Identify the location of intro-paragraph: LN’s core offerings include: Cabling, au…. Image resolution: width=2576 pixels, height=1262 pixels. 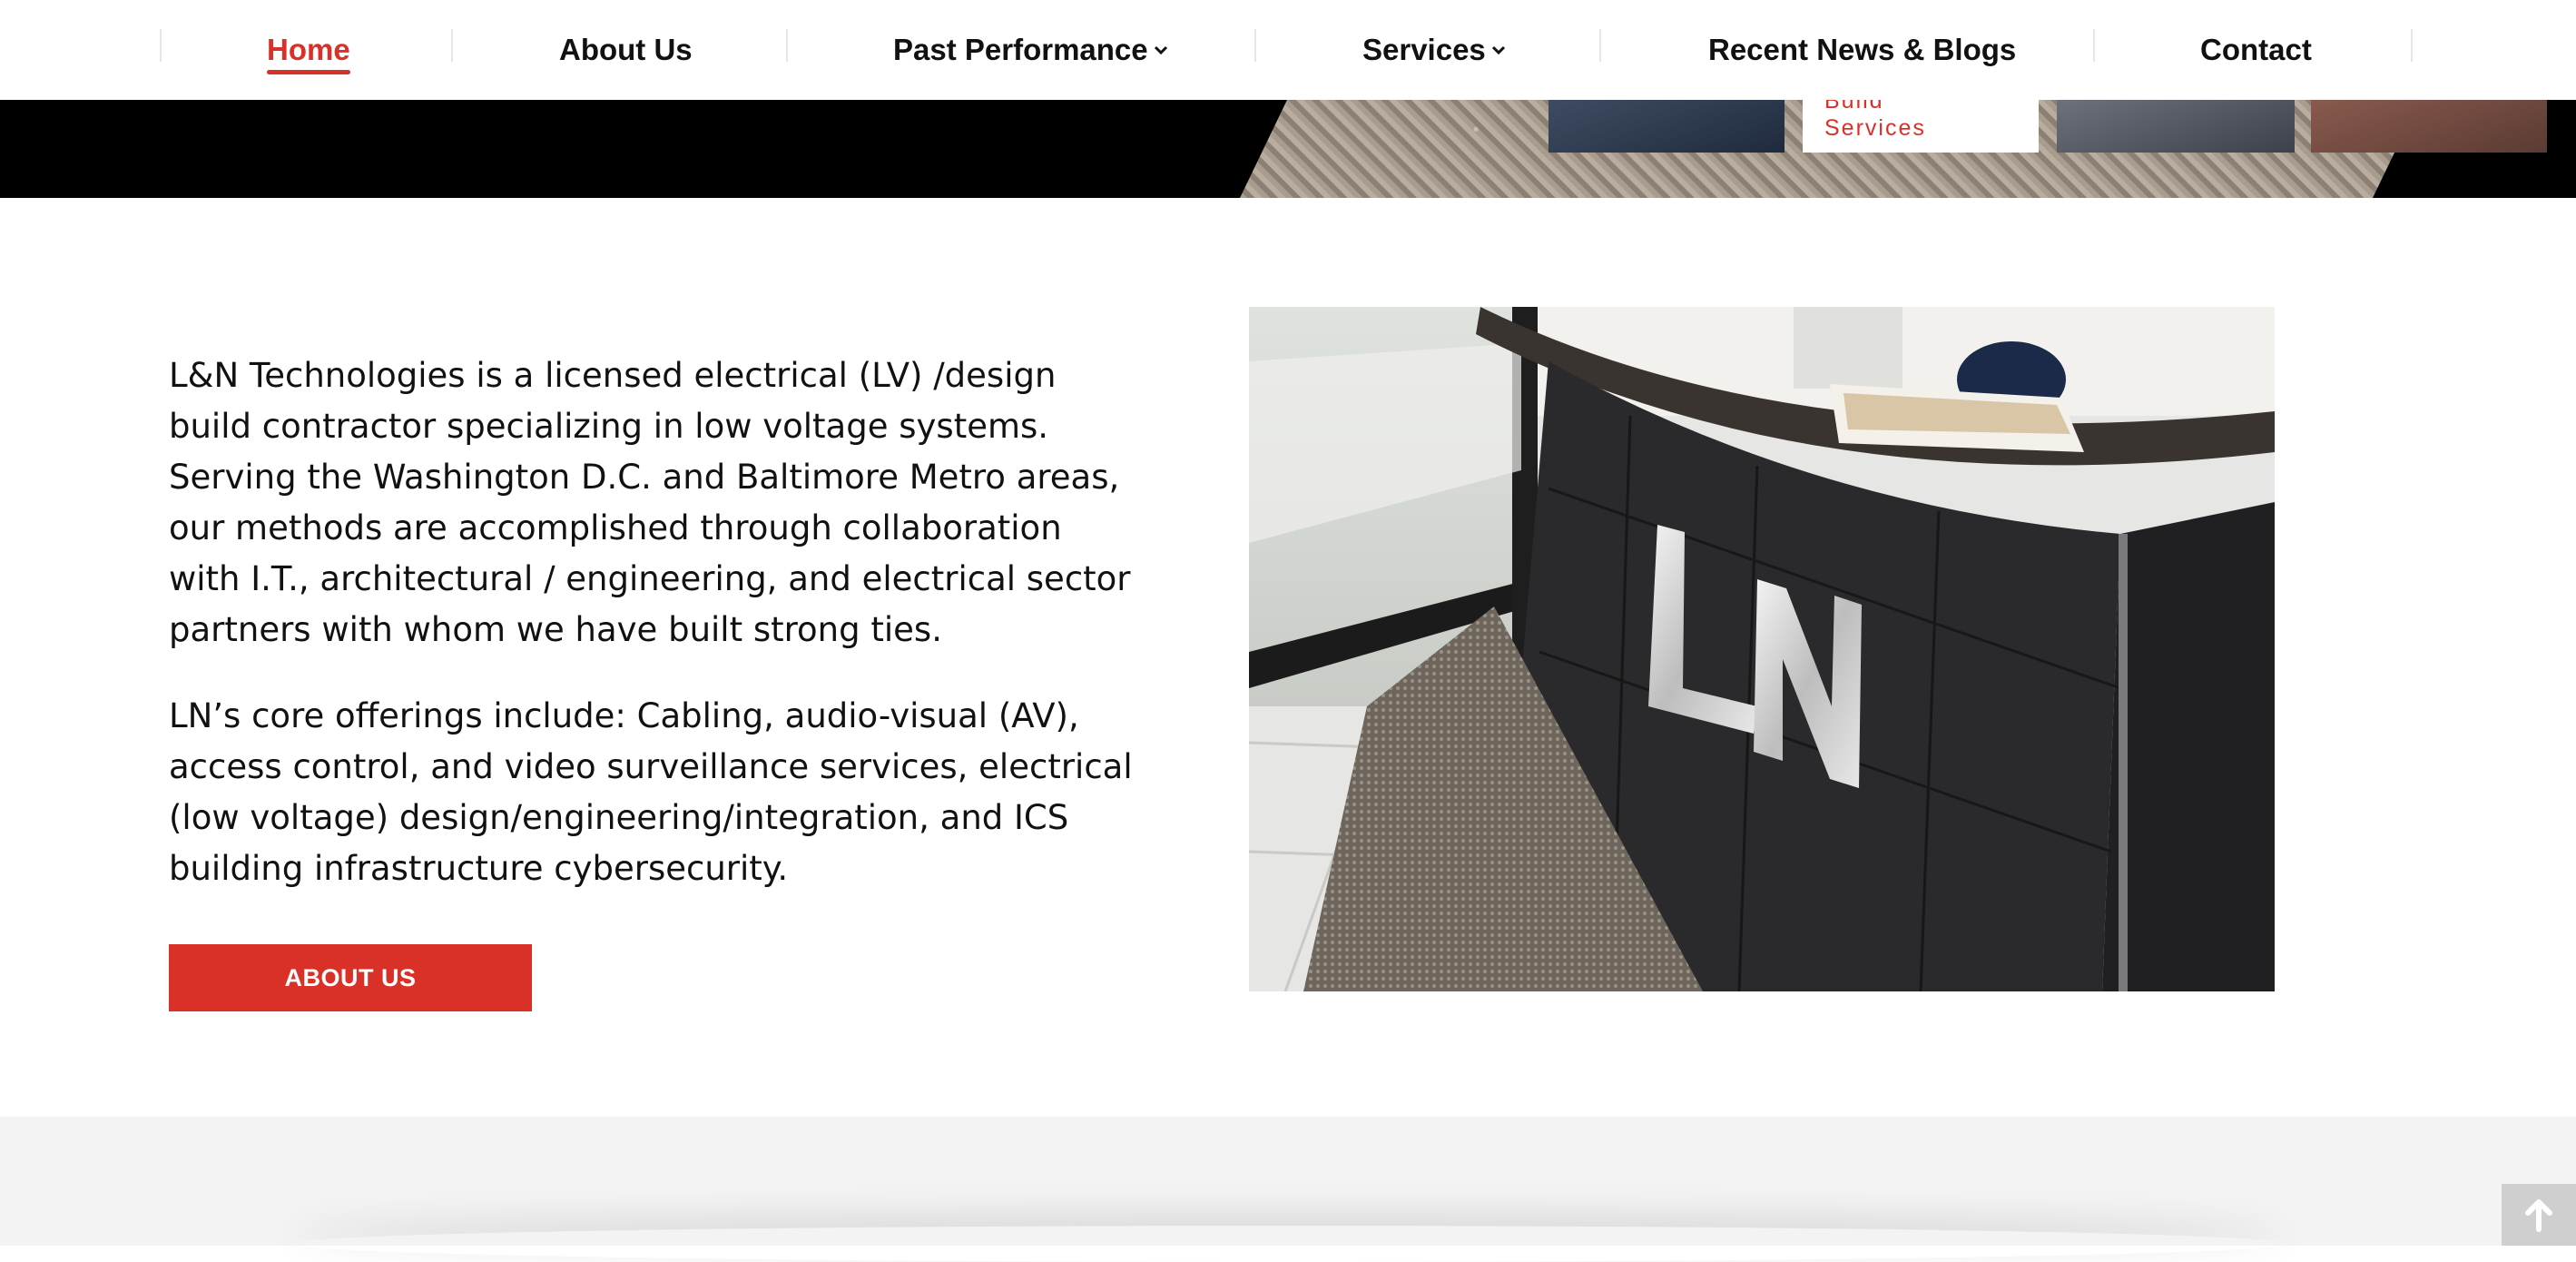
(651, 792).